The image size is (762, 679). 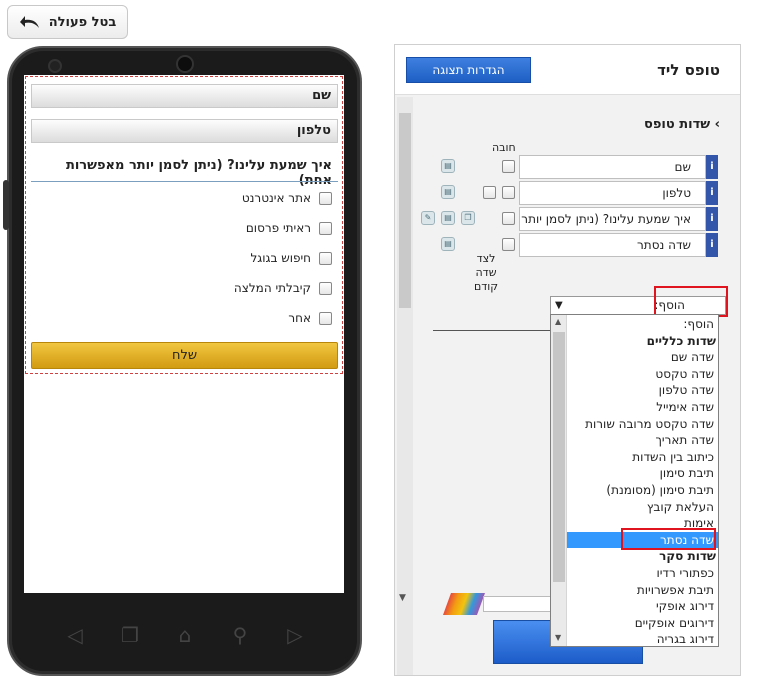 I want to click on dropdown-option: דירוג אופקי, so click(x=642, y=606).